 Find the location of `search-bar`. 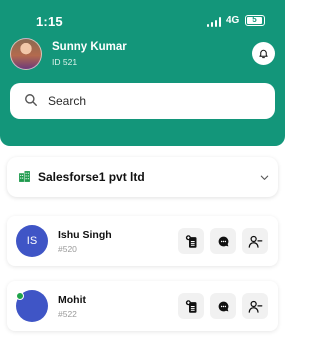

search-bar is located at coordinates (142, 101).